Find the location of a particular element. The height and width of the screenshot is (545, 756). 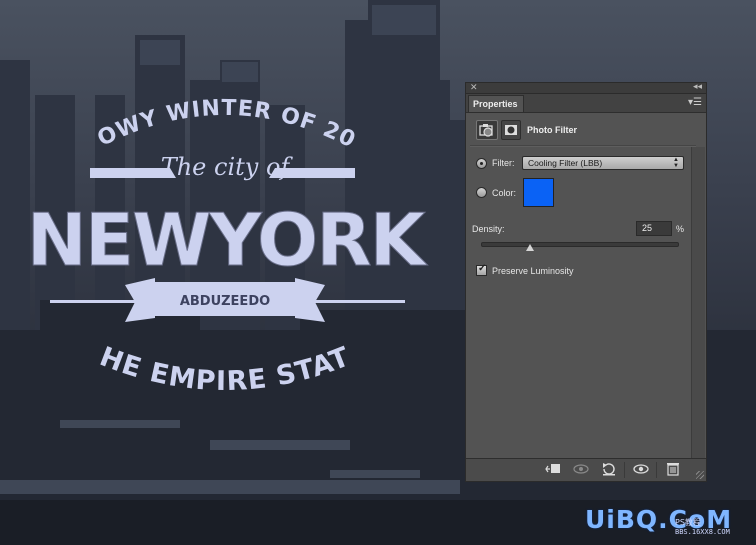

adjustment-title: Photo Filter is located at coordinates (552, 130).